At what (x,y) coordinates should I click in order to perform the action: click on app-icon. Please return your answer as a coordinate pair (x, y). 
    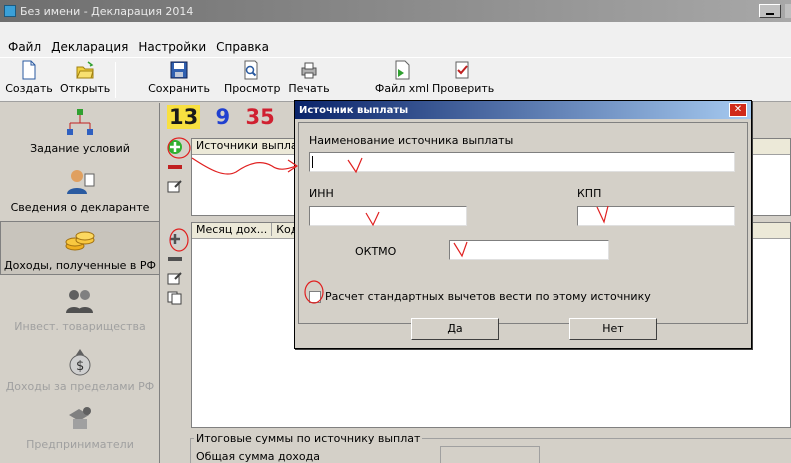
    Looking at the image, I should click on (10, 11).